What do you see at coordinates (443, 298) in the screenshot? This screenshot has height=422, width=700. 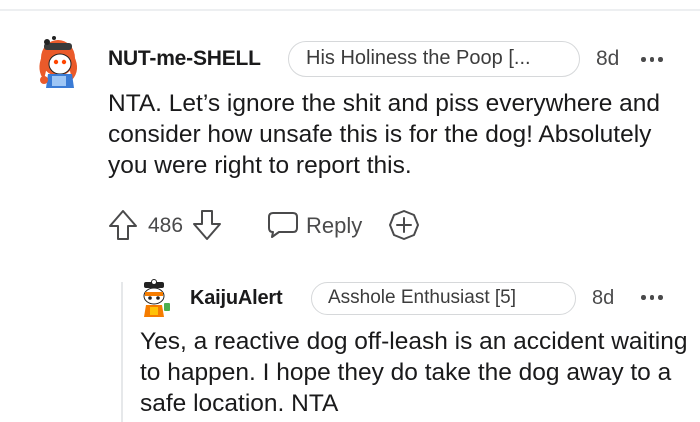 I see `user-flair: Asshole Enthusiast [5]` at bounding box center [443, 298].